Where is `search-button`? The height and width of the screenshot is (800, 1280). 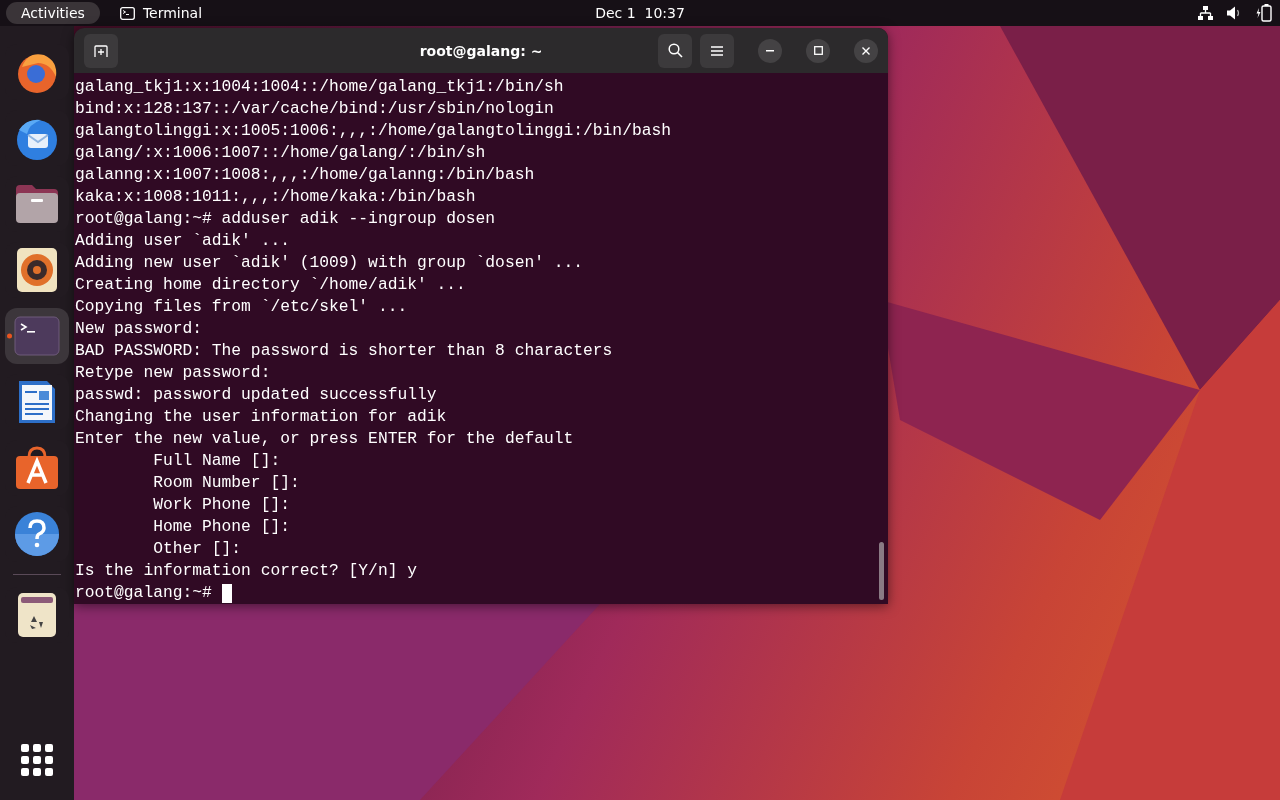
search-button is located at coordinates (675, 50).